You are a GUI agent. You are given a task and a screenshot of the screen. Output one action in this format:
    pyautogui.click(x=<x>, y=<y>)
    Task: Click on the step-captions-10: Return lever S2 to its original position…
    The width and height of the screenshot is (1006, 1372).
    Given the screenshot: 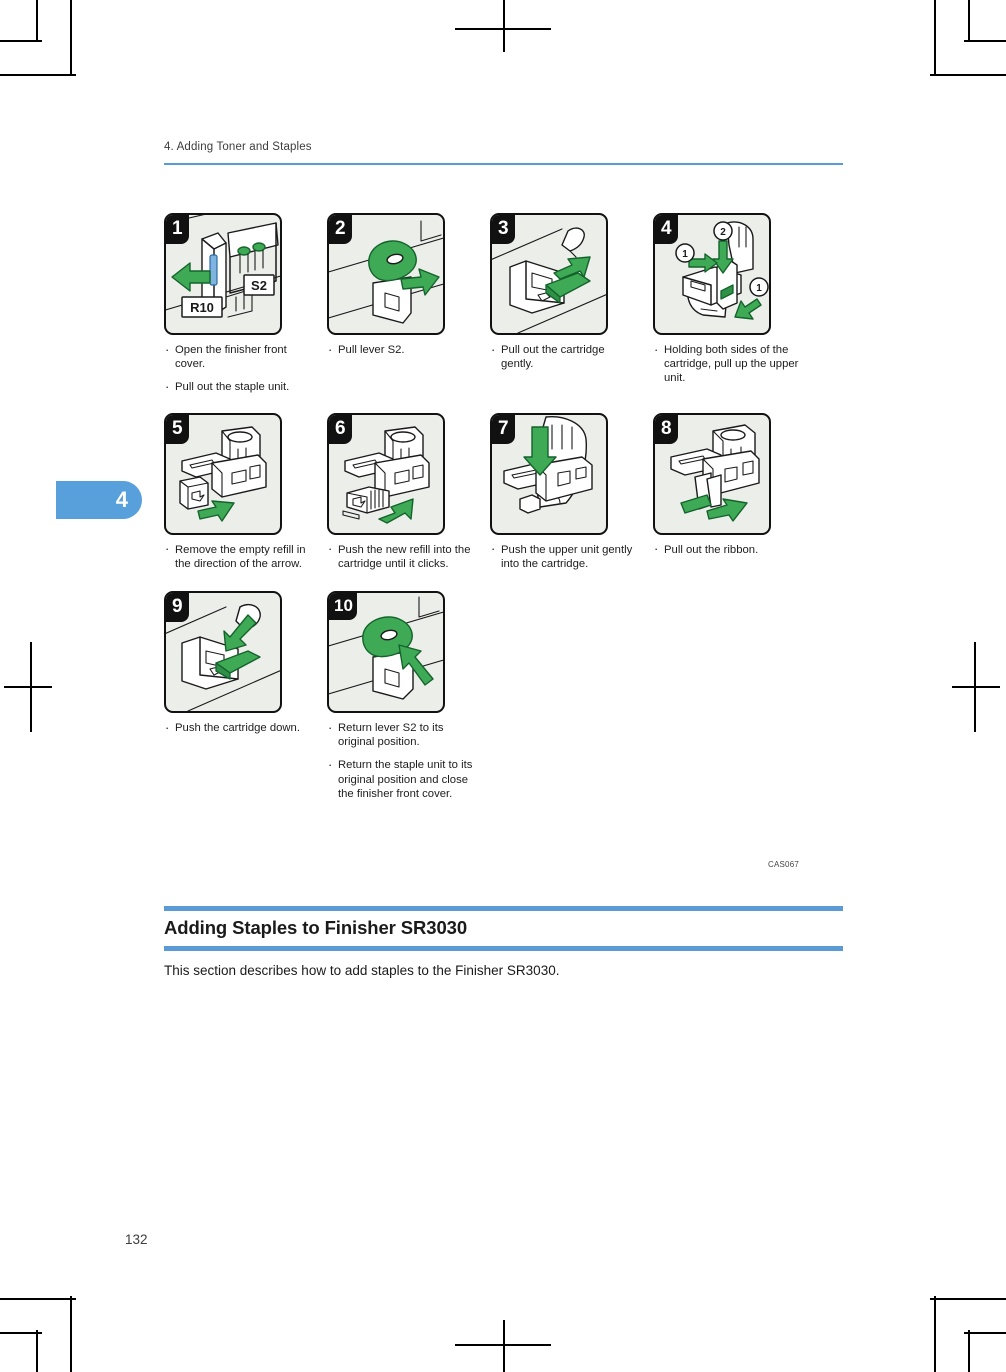 What is the action you would take?
    pyautogui.click(x=402, y=761)
    